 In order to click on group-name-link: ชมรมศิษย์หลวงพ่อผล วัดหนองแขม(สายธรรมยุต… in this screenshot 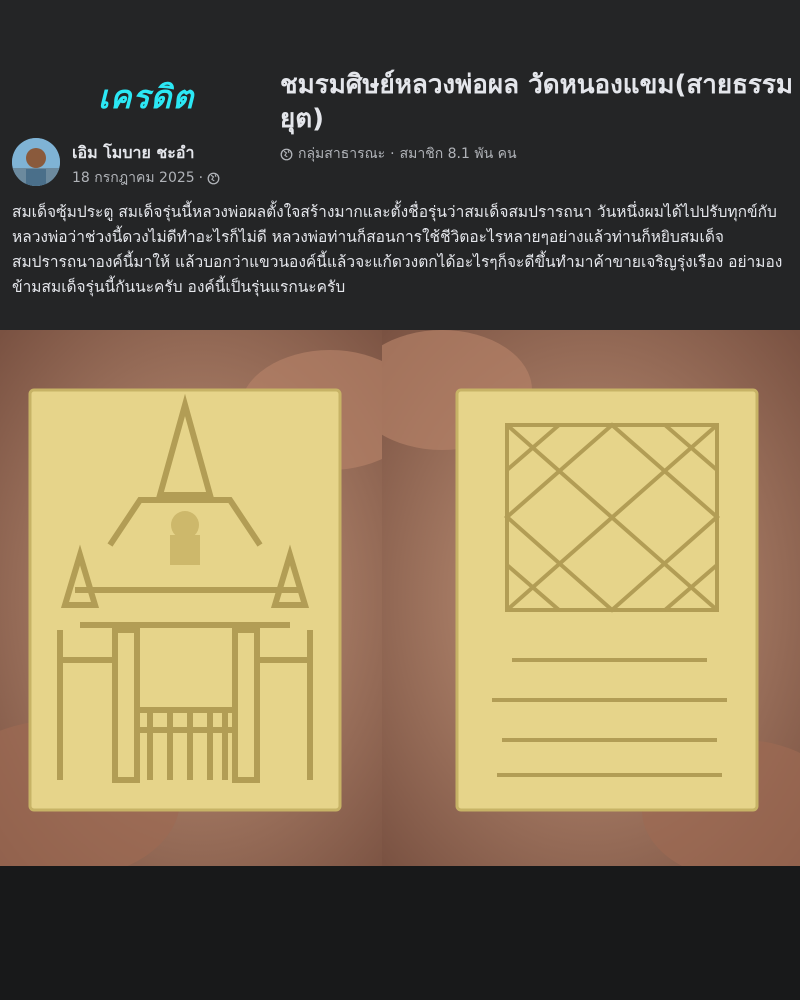, I will do `click(537, 102)`.